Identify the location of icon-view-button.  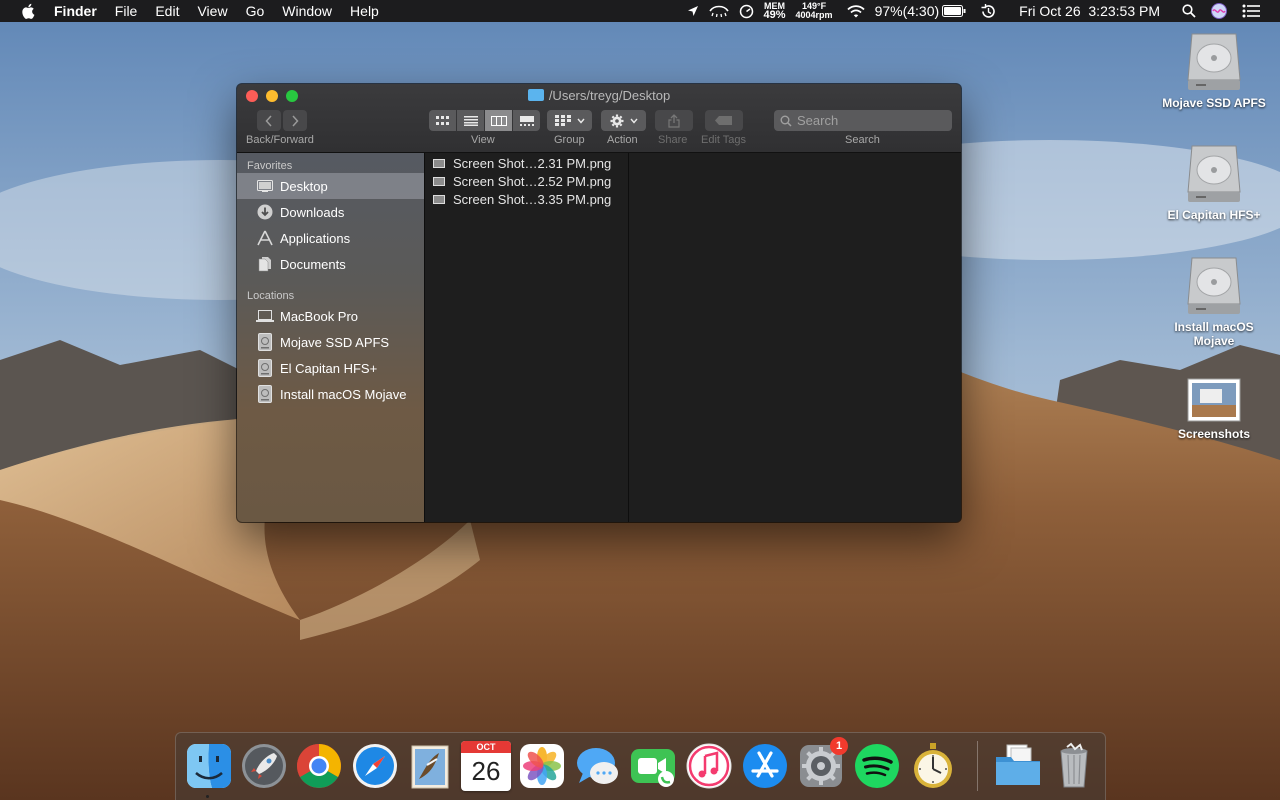
(442, 120).